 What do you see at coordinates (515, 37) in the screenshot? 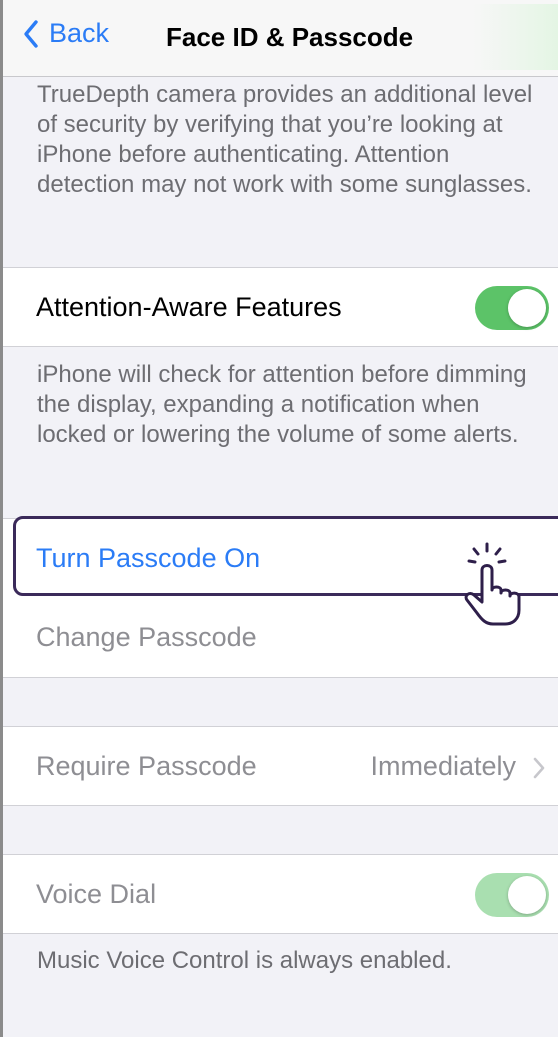
I see `nav-right-area` at bounding box center [515, 37].